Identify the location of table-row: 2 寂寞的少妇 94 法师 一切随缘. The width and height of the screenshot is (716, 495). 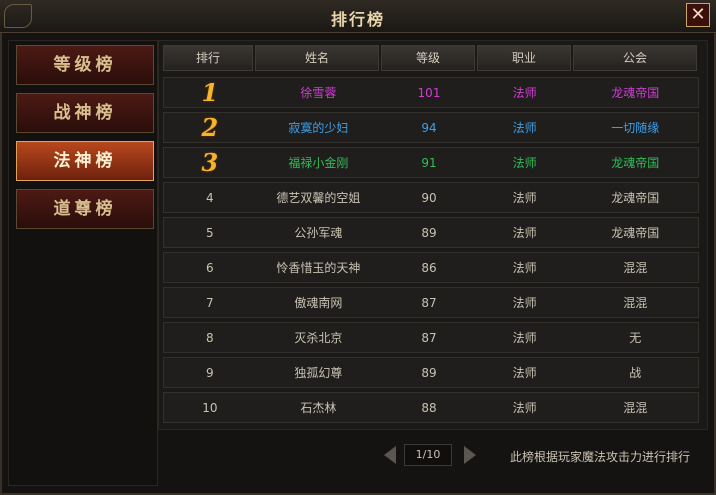
(431, 127).